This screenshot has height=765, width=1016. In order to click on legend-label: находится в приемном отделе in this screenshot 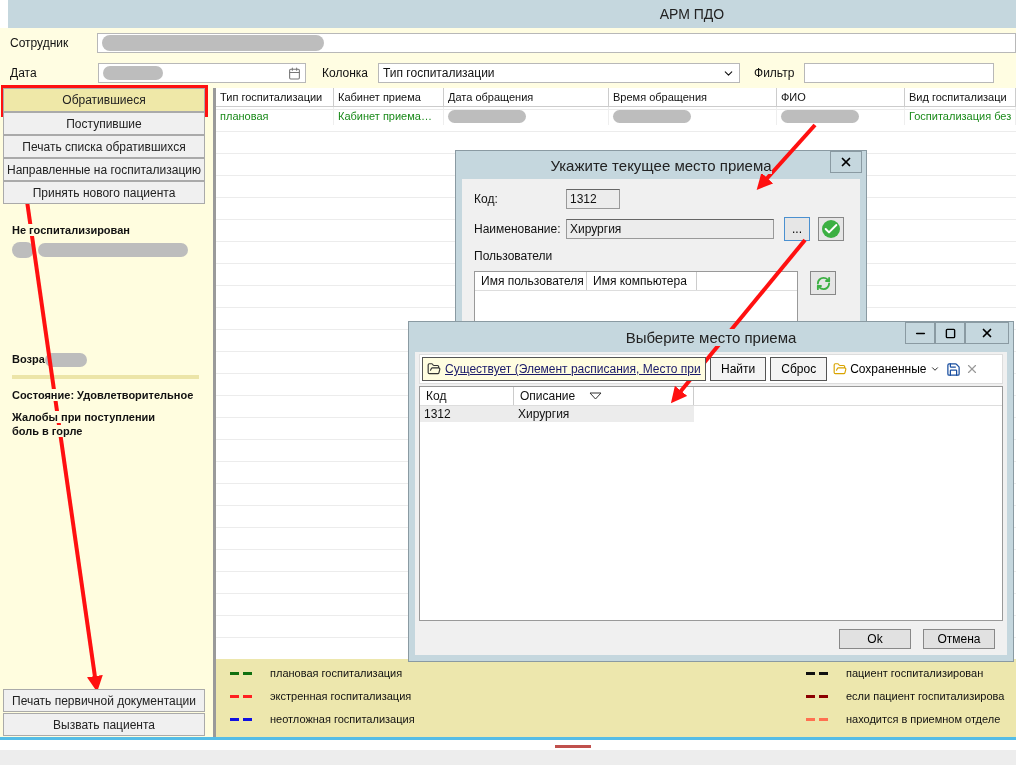, I will do `click(923, 719)`.